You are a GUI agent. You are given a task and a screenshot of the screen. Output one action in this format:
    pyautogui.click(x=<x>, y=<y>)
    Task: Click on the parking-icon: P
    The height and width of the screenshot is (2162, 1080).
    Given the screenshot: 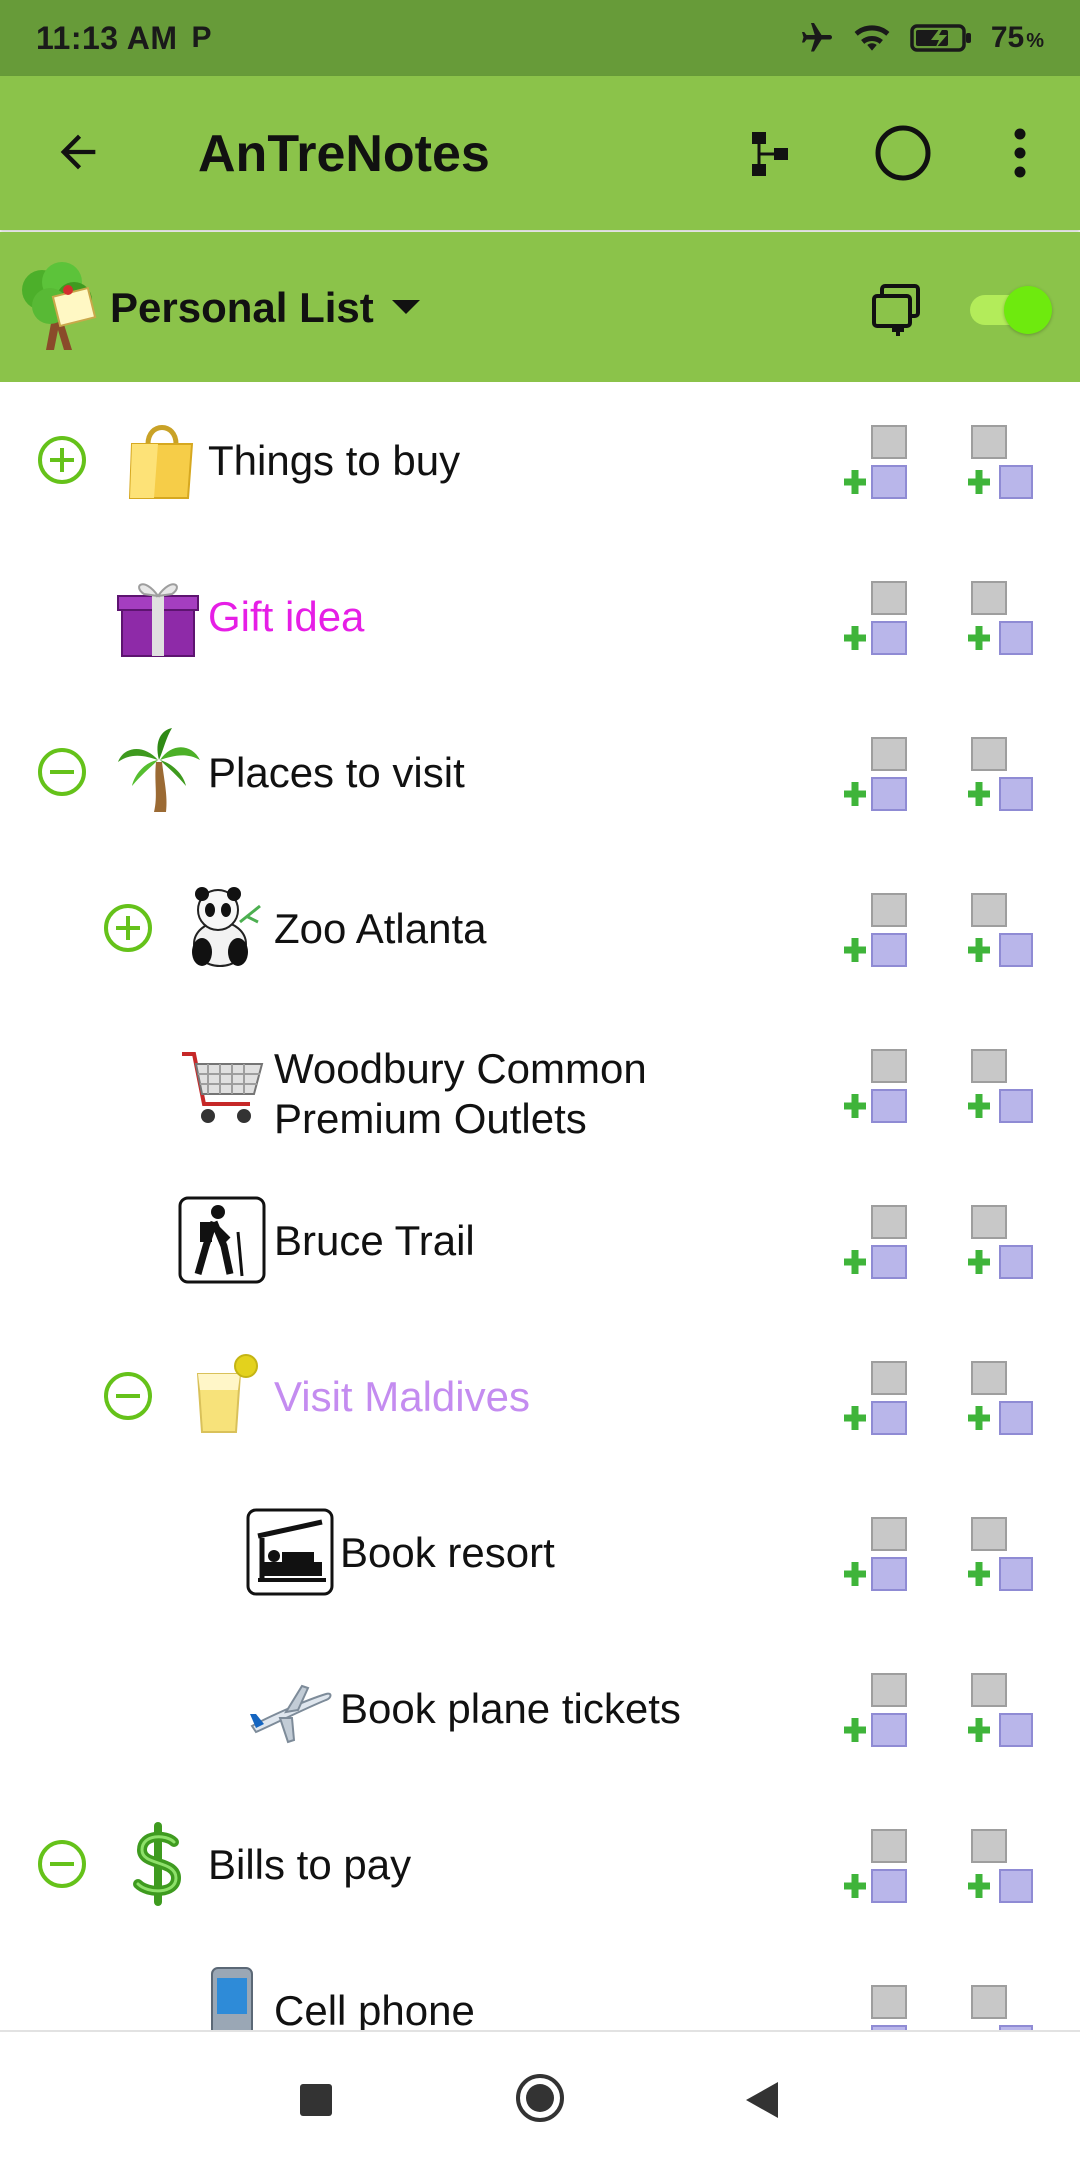 What is the action you would take?
    pyautogui.click(x=201, y=37)
    